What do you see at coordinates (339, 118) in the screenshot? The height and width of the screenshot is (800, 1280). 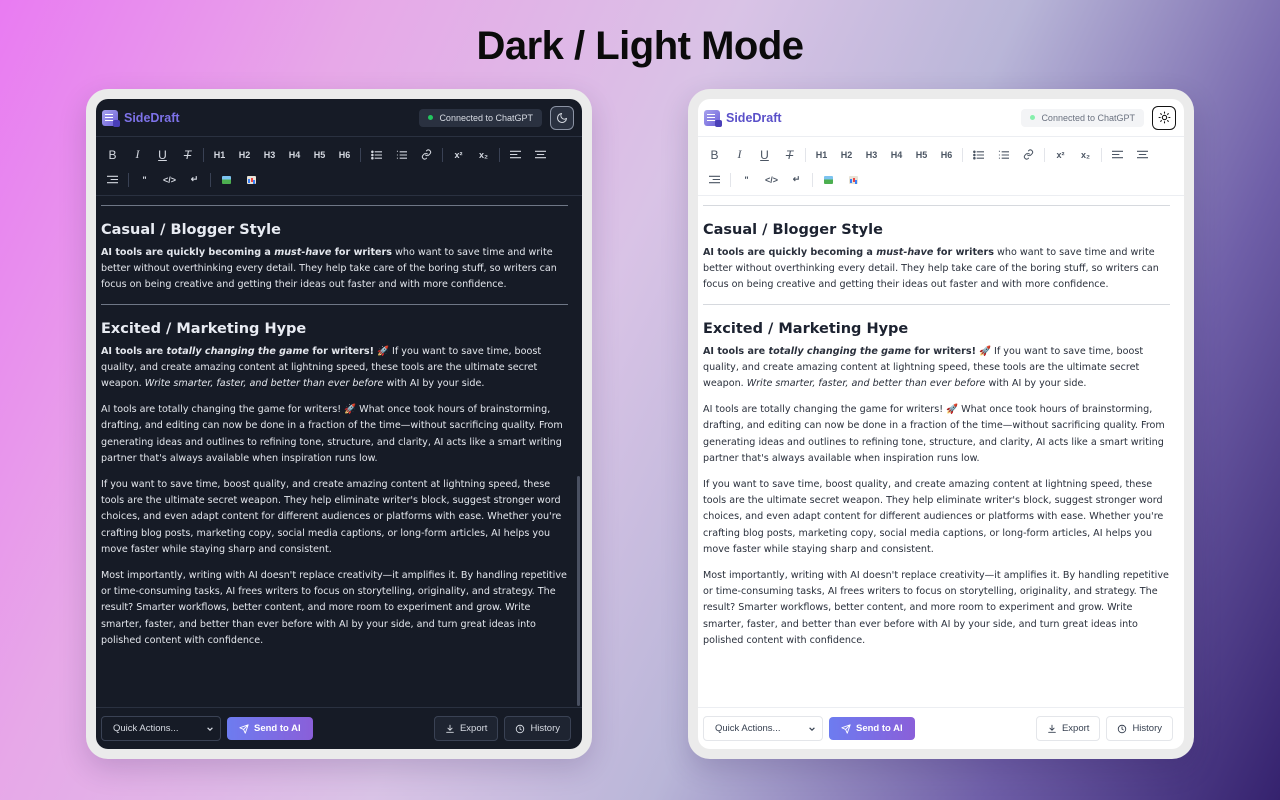 I see `app-header: SideDraft Connected to ChatGPT` at bounding box center [339, 118].